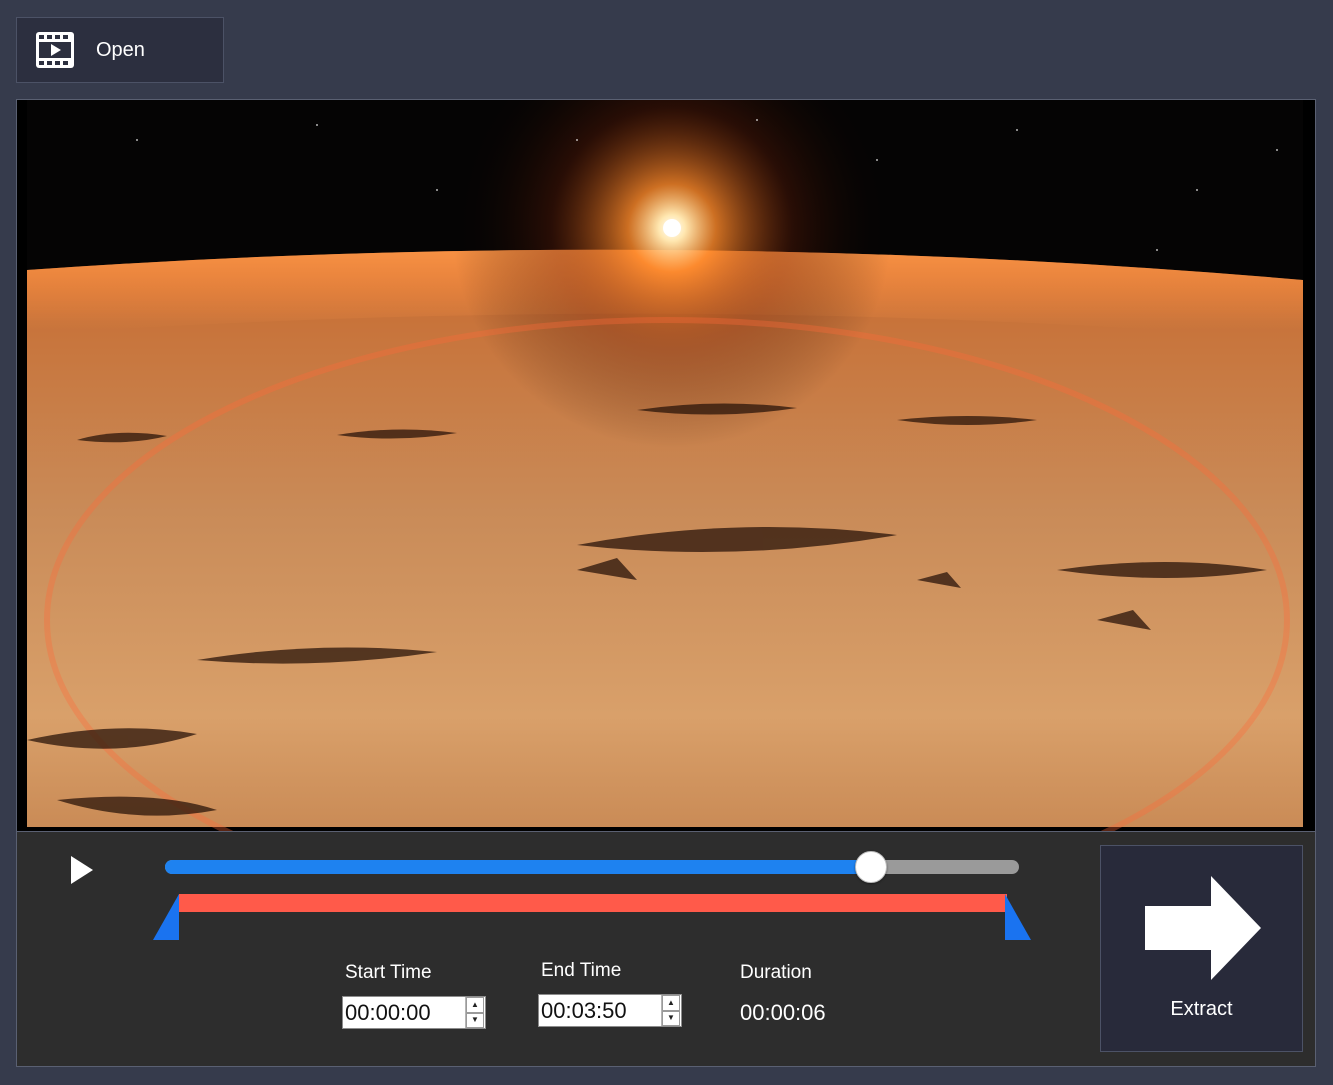  Describe the element at coordinates (600, 1010) in the screenshot. I see `end-time-input` at that location.